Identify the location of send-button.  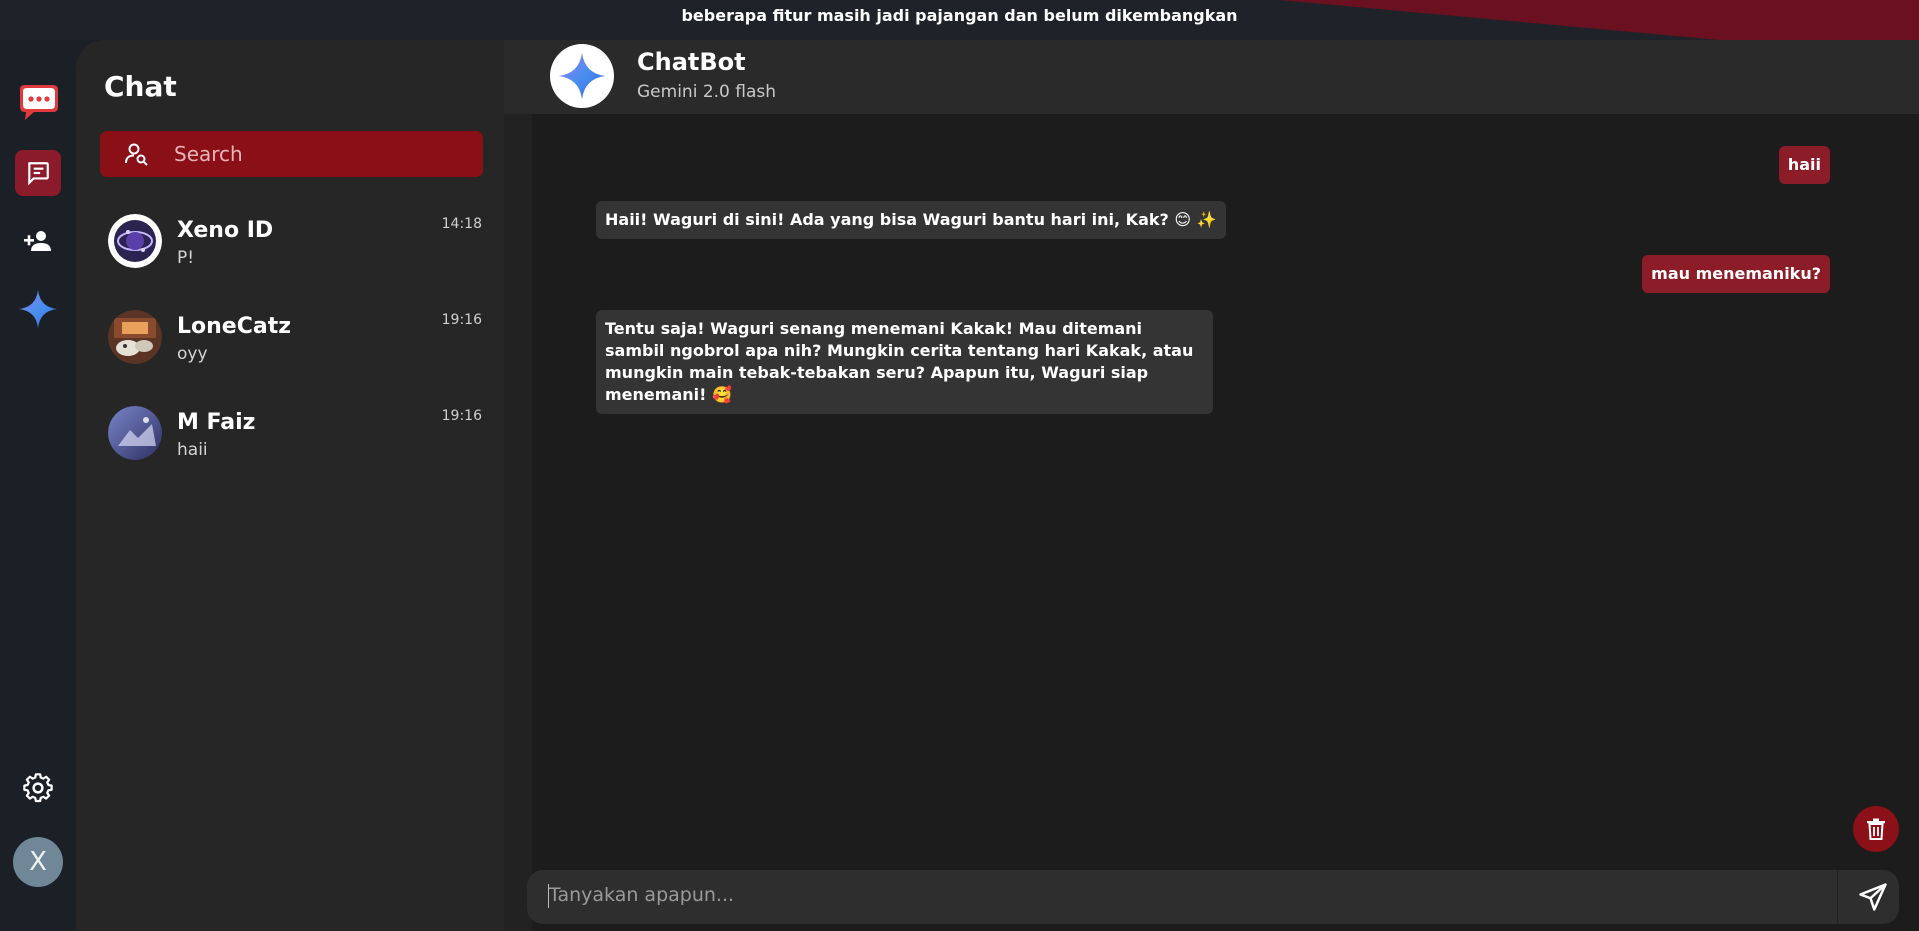
(1873, 897).